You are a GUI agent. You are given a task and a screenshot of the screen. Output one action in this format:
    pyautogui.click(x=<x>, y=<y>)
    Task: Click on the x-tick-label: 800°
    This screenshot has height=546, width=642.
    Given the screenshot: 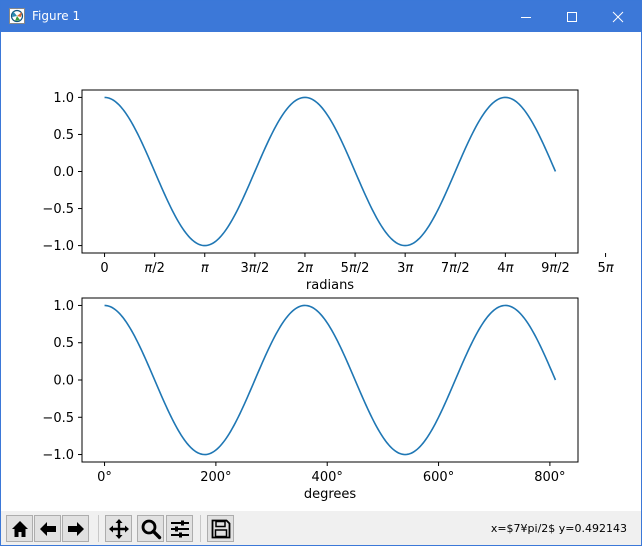 What is the action you would take?
    pyautogui.click(x=549, y=477)
    